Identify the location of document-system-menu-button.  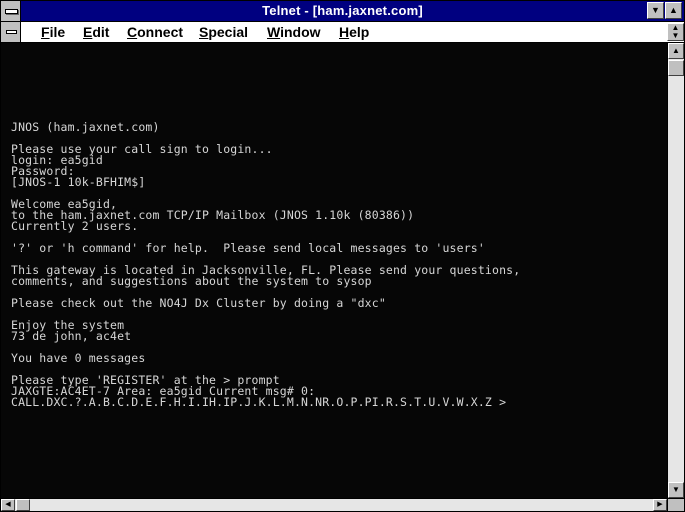
(11, 32).